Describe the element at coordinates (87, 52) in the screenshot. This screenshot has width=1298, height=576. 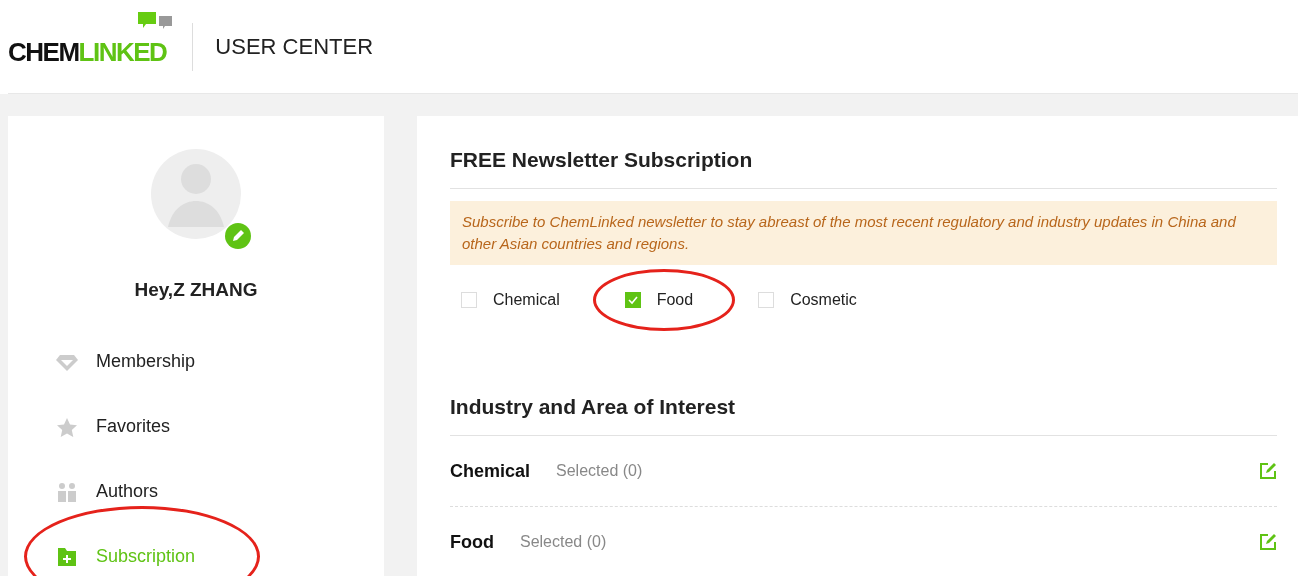
I see `logo: CHEMLINKED` at that location.